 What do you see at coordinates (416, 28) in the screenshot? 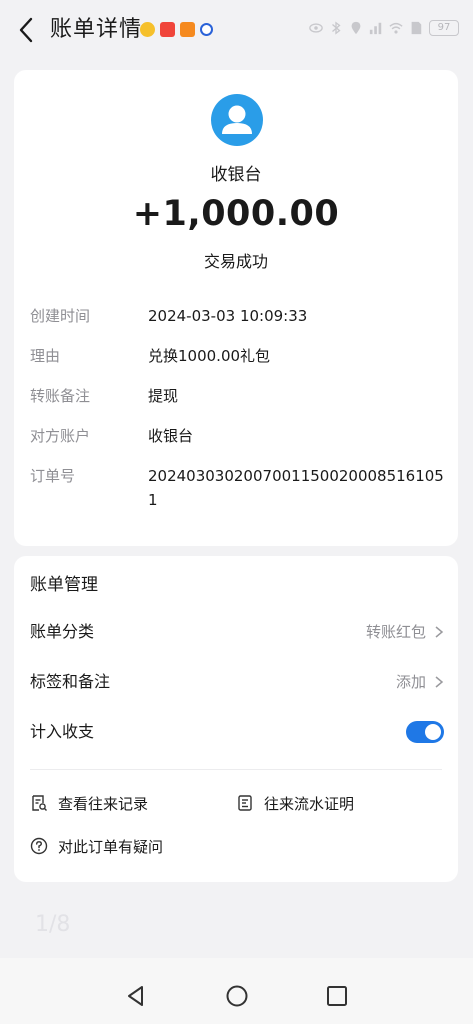
I see `sim-icon` at bounding box center [416, 28].